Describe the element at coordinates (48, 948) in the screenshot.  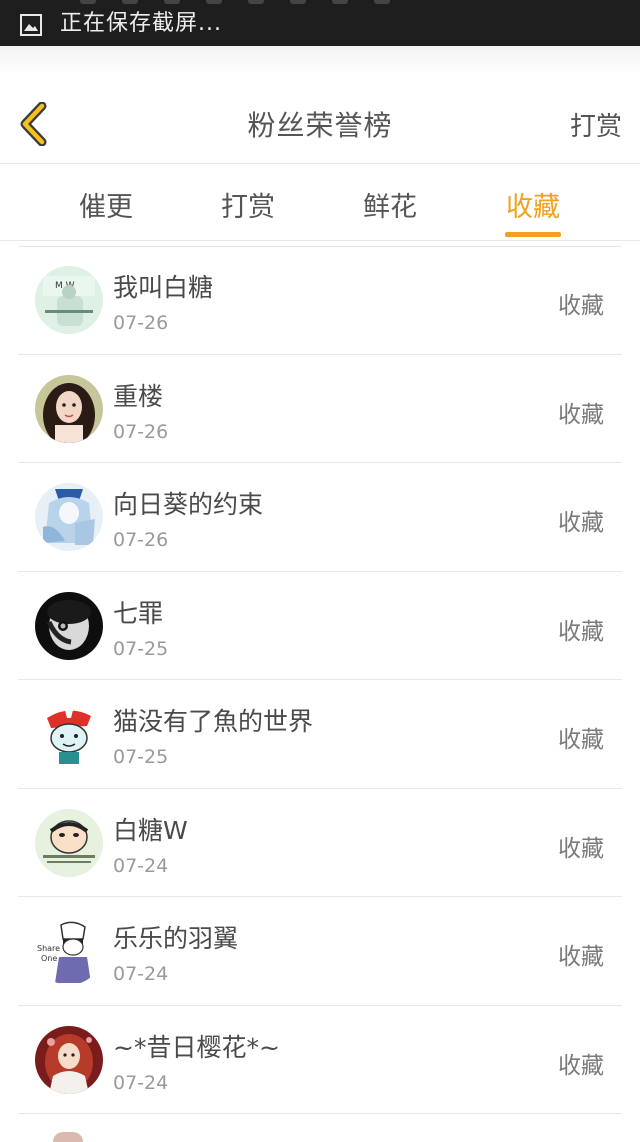
I see `svg-text: Share` at that location.